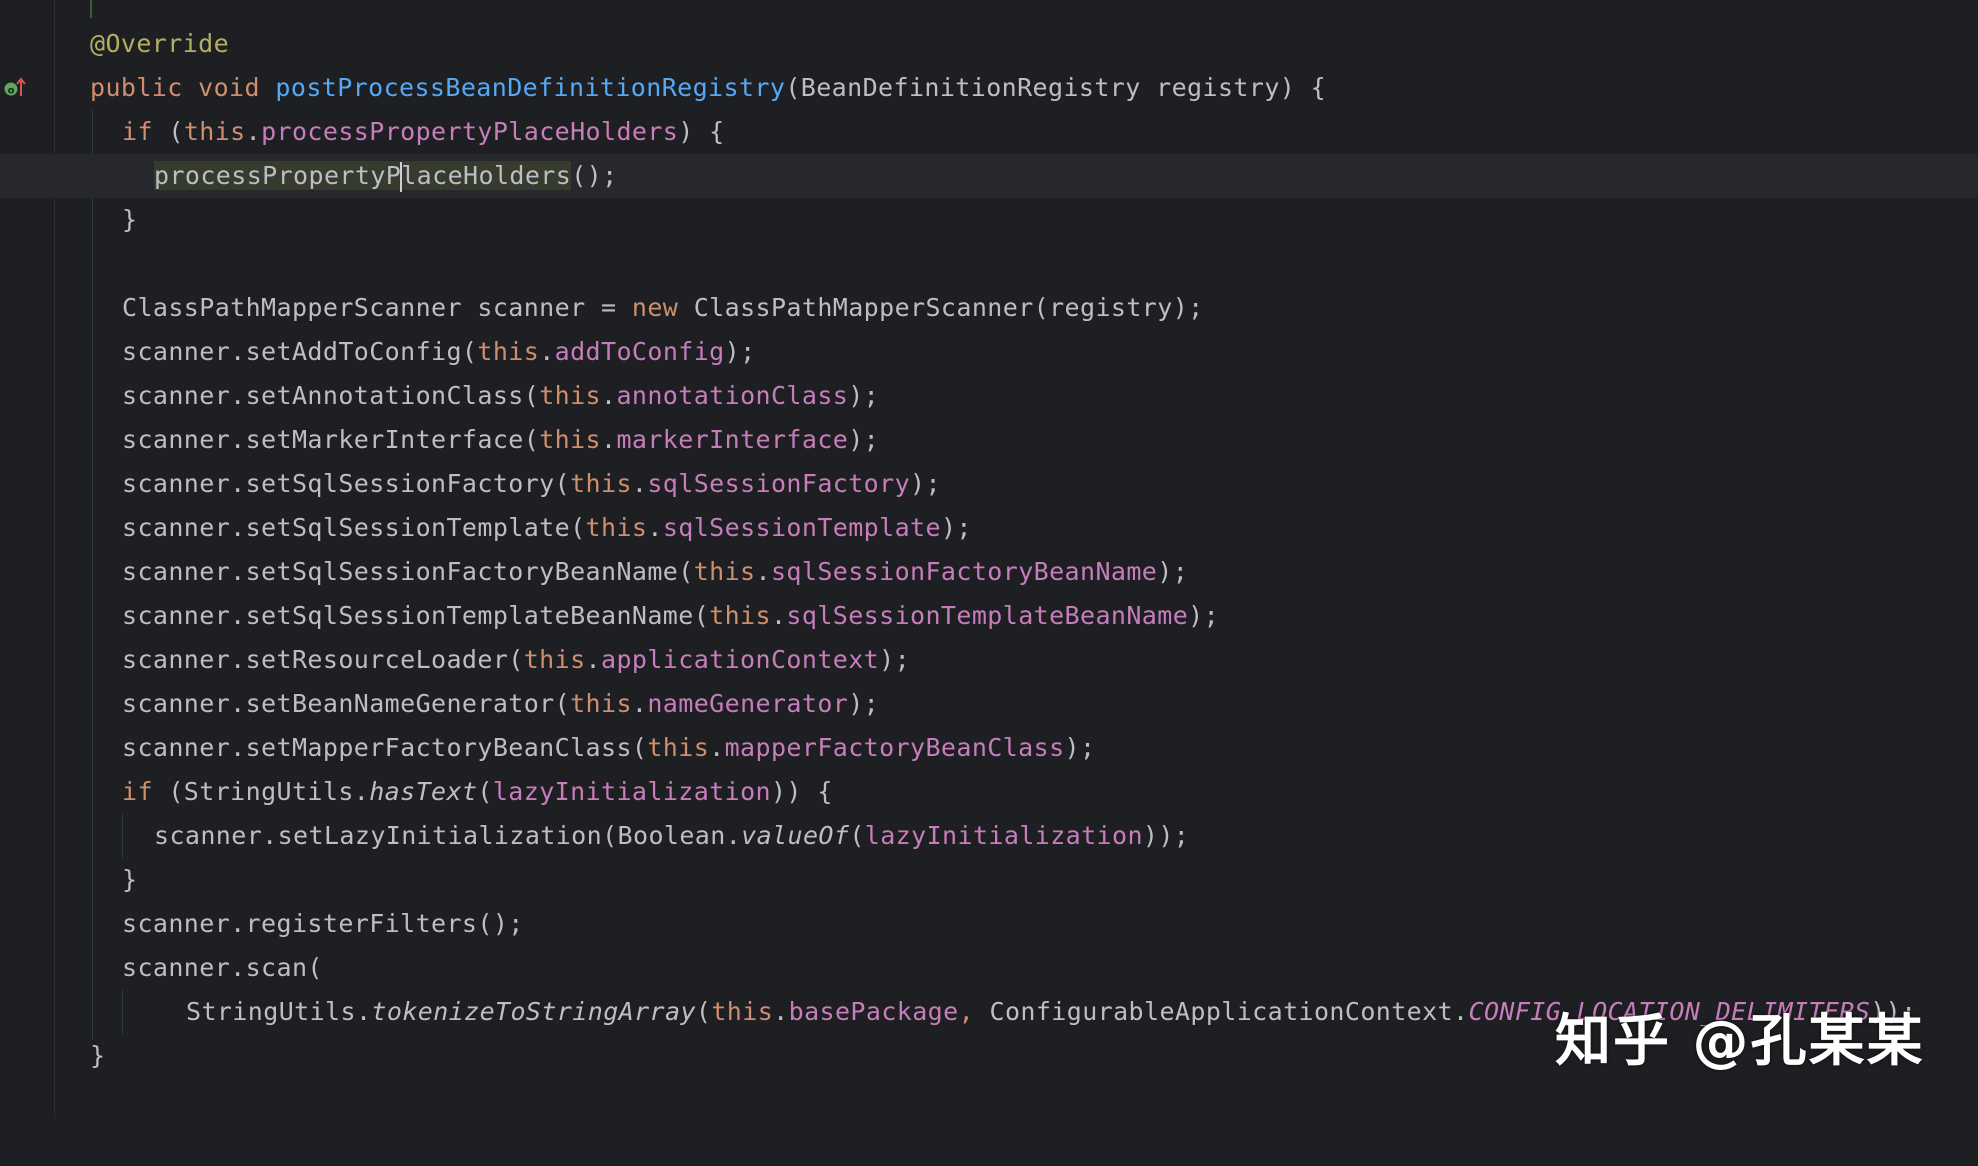 The image size is (1978, 1166). Describe the element at coordinates (470, 131) in the screenshot. I see `field-ref: processPropertyPlaceHolders` at that location.